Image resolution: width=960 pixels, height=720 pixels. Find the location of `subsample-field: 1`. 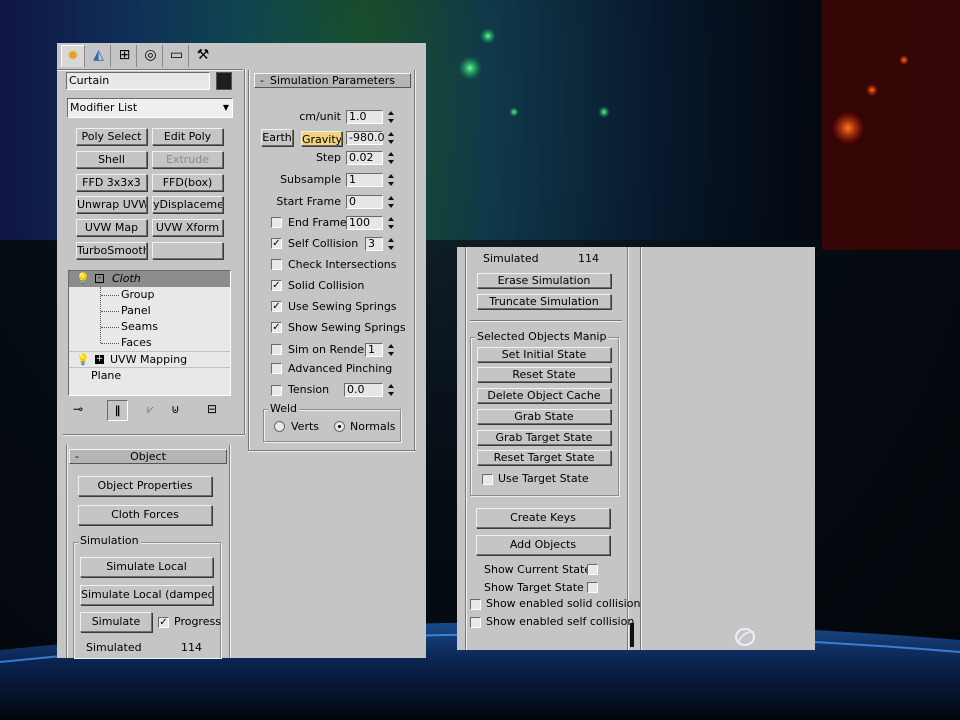

subsample-field: 1 is located at coordinates (364, 180).